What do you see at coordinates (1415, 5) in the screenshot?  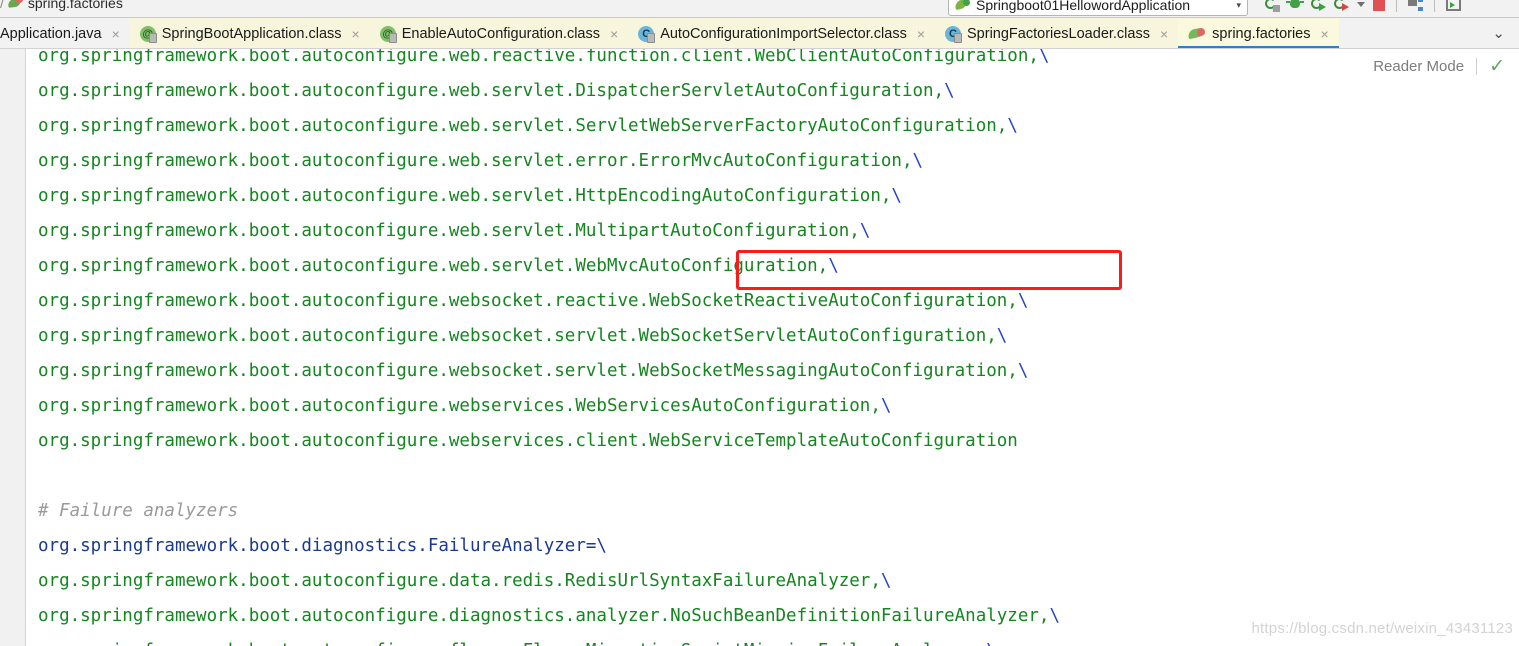 I see `layout-icon` at bounding box center [1415, 5].